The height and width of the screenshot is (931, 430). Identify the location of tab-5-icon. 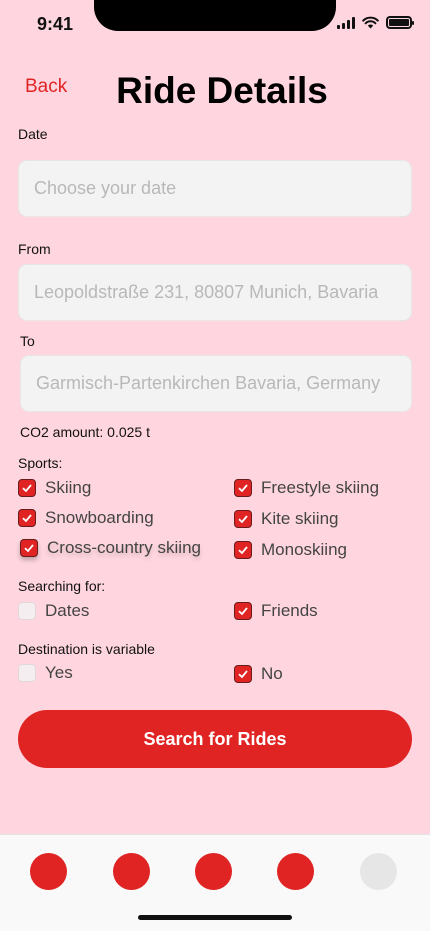
(378, 871).